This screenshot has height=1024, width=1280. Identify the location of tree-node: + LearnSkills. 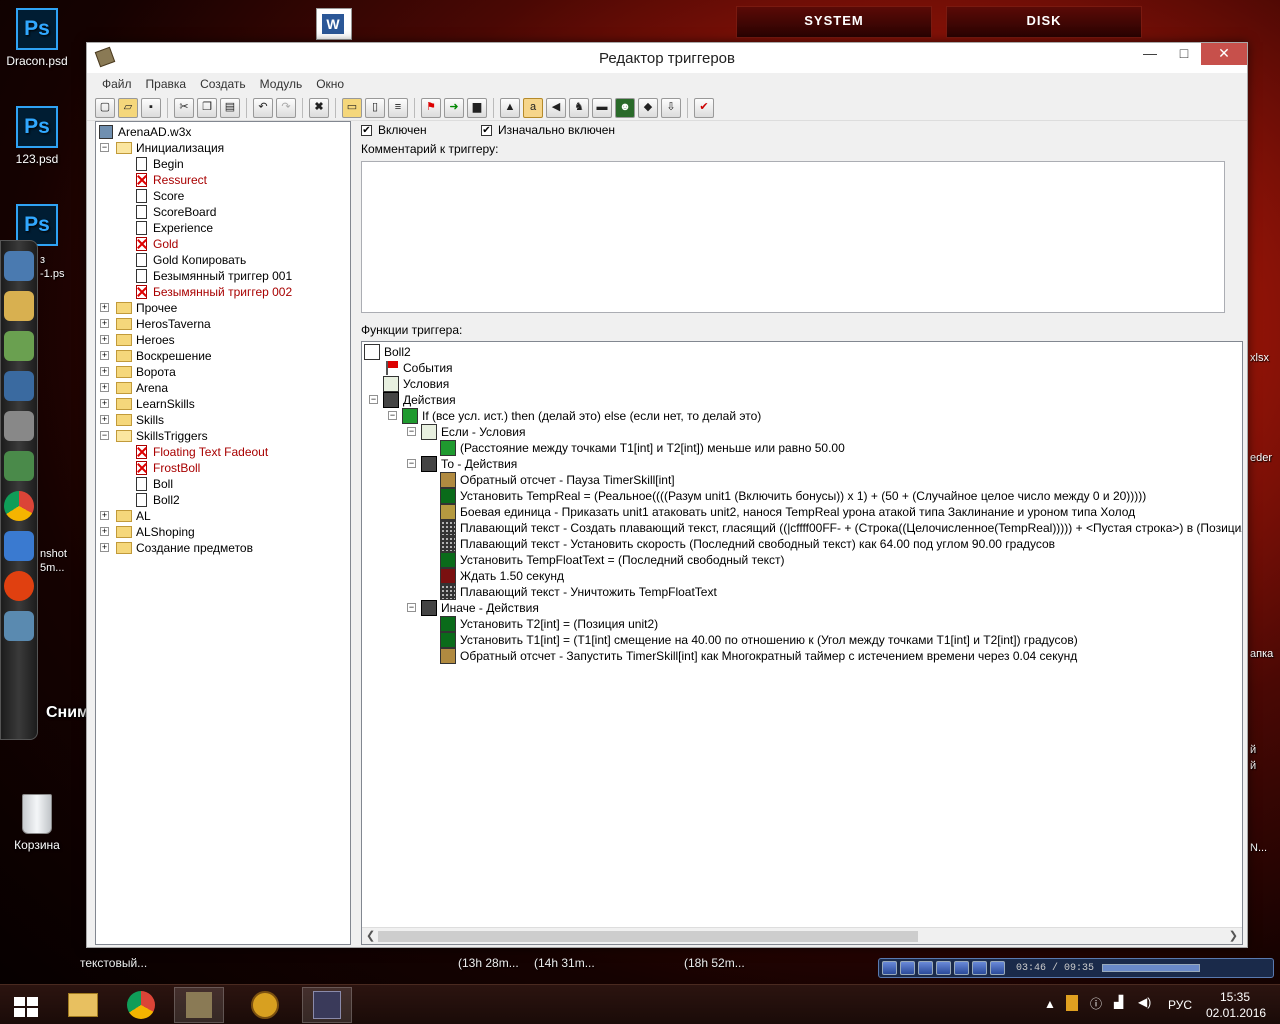
(147, 404).